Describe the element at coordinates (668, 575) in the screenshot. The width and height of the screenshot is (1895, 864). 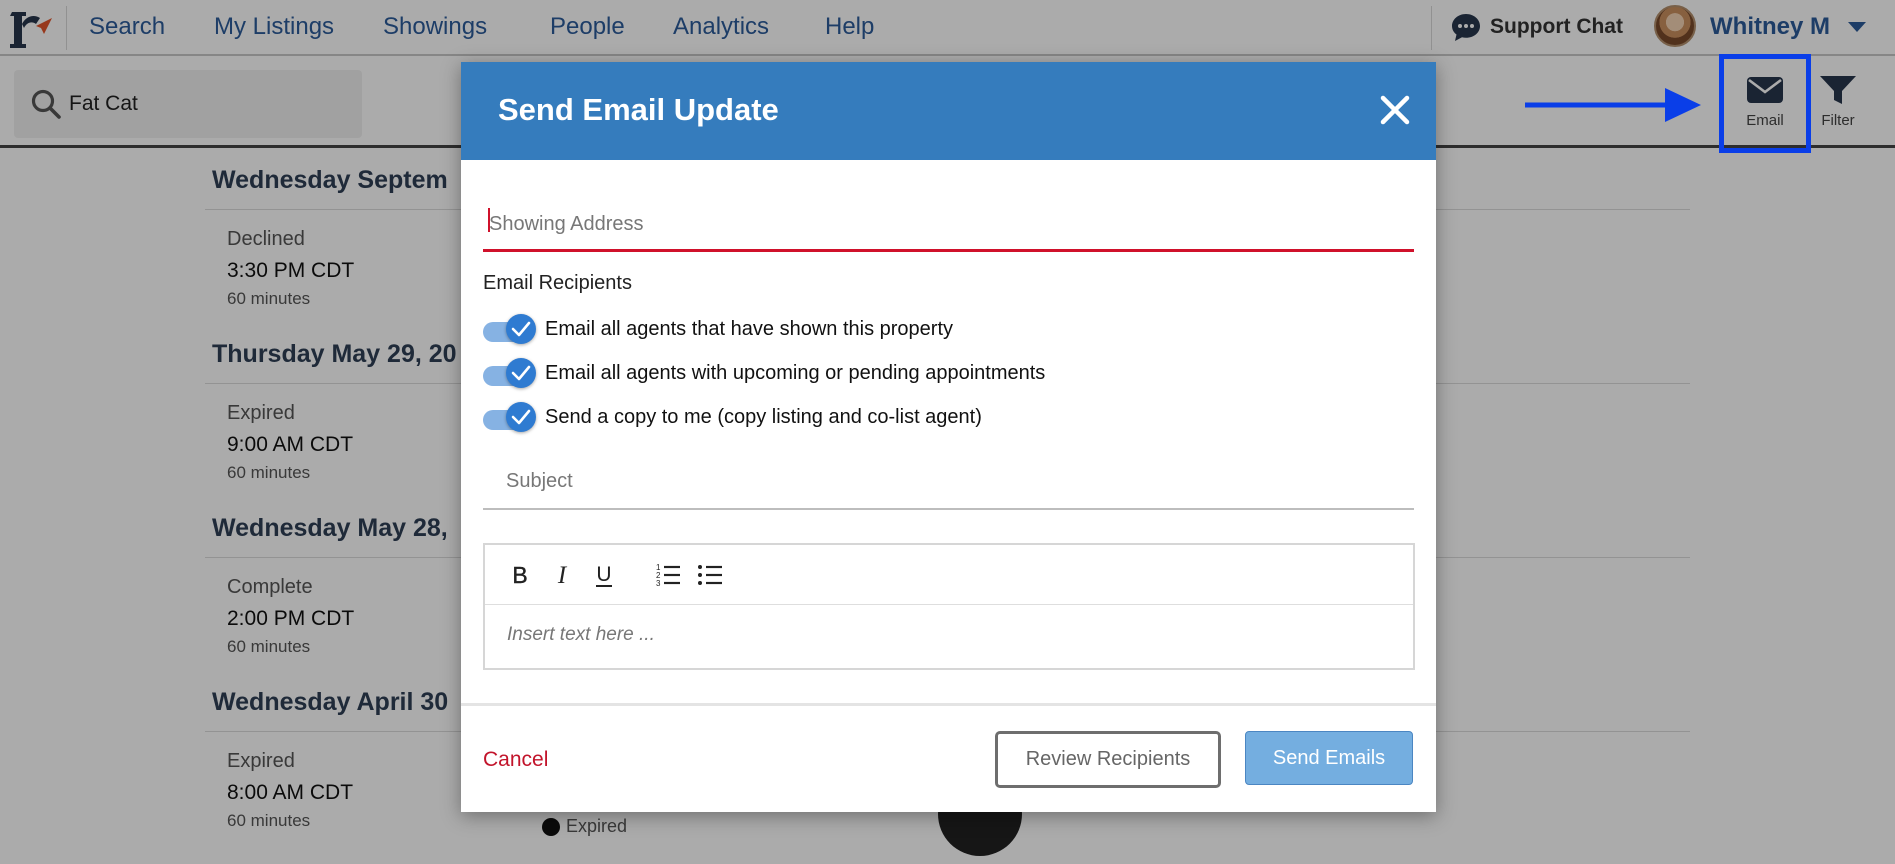
I see `ordered-list-icon: 1 2 3` at that location.